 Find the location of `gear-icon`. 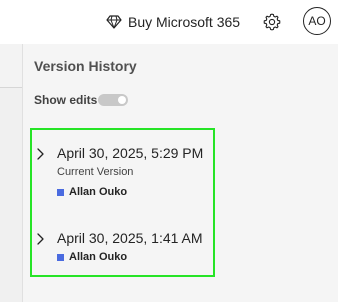

gear-icon is located at coordinates (272, 24).